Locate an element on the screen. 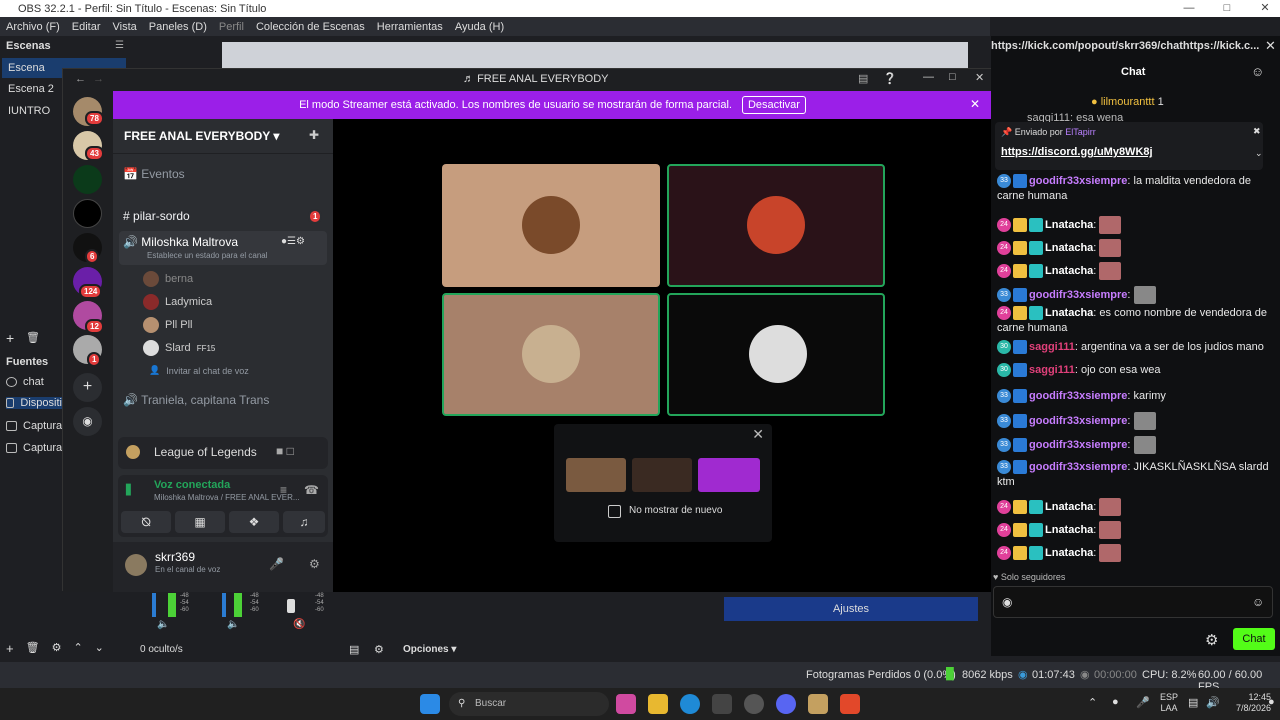  taskbar-search: ⚲ Buscar is located at coordinates (529, 704).